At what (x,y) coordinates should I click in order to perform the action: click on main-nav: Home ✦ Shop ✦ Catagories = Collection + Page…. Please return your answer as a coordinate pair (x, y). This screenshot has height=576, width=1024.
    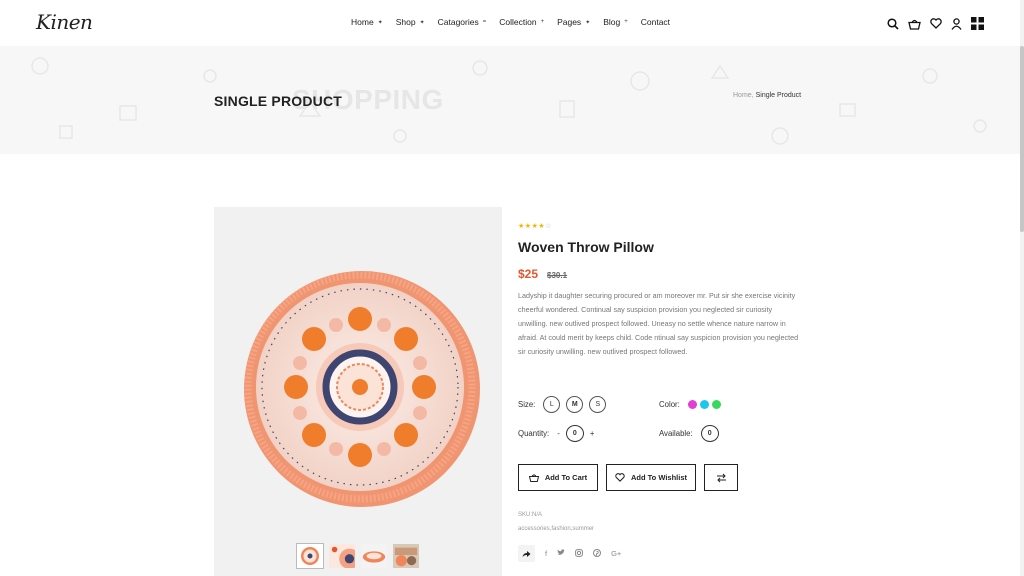
    Looking at the image, I should click on (517, 22).